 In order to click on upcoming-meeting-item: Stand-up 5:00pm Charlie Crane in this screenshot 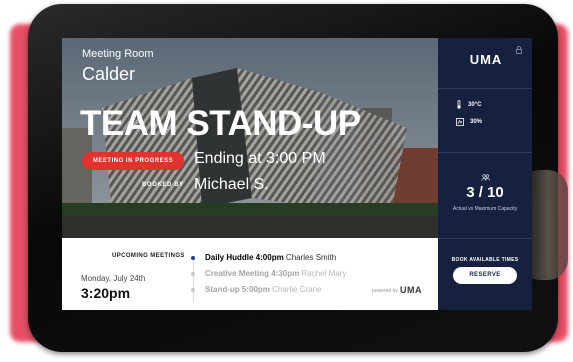, I will do `click(263, 289)`.